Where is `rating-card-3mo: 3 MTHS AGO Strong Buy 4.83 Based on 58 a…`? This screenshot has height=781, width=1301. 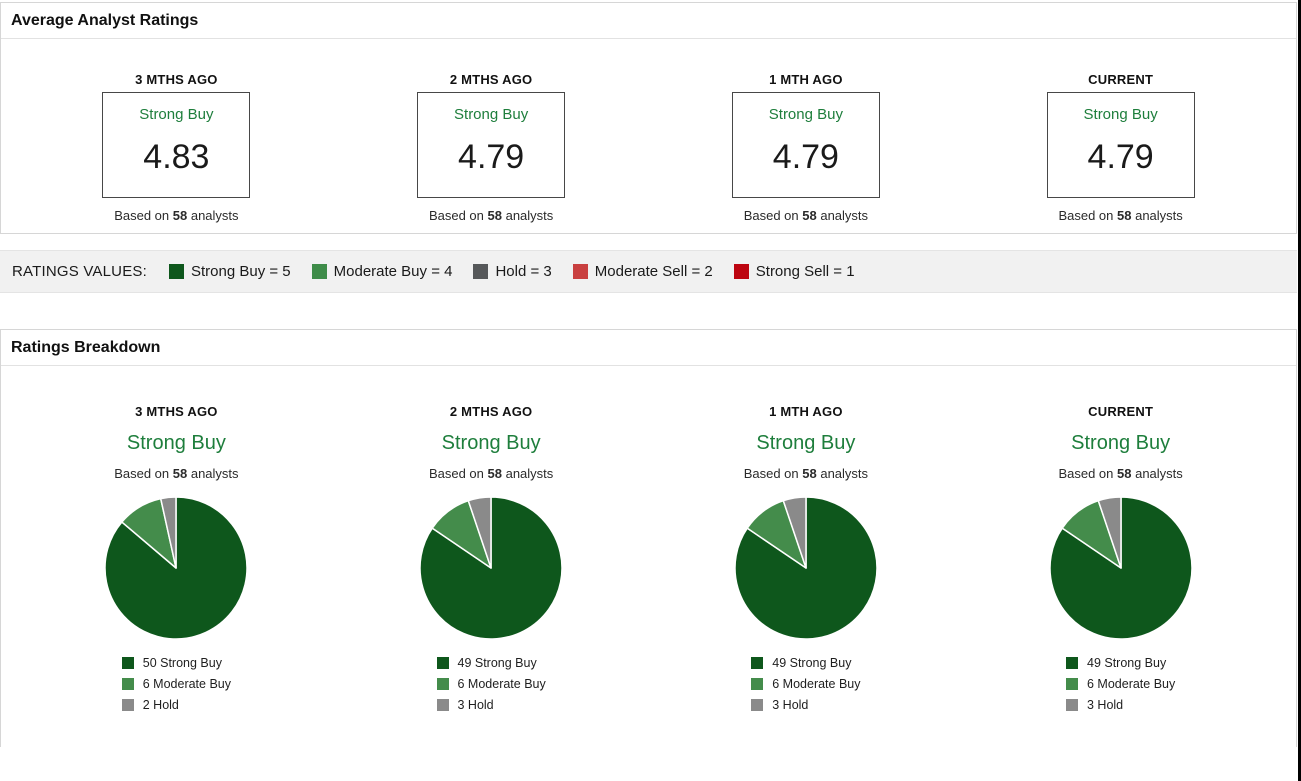 rating-card-3mo: 3 MTHS AGO Strong Buy 4.83 Based on 58 a… is located at coordinates (176, 131).